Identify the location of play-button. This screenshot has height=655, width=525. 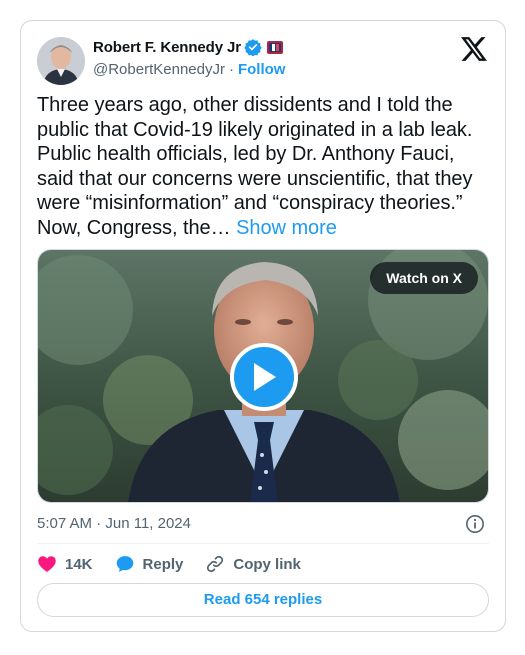
(264, 377).